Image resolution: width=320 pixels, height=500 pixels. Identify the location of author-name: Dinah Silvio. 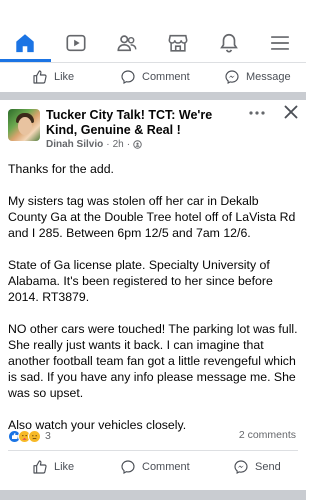
(74, 144).